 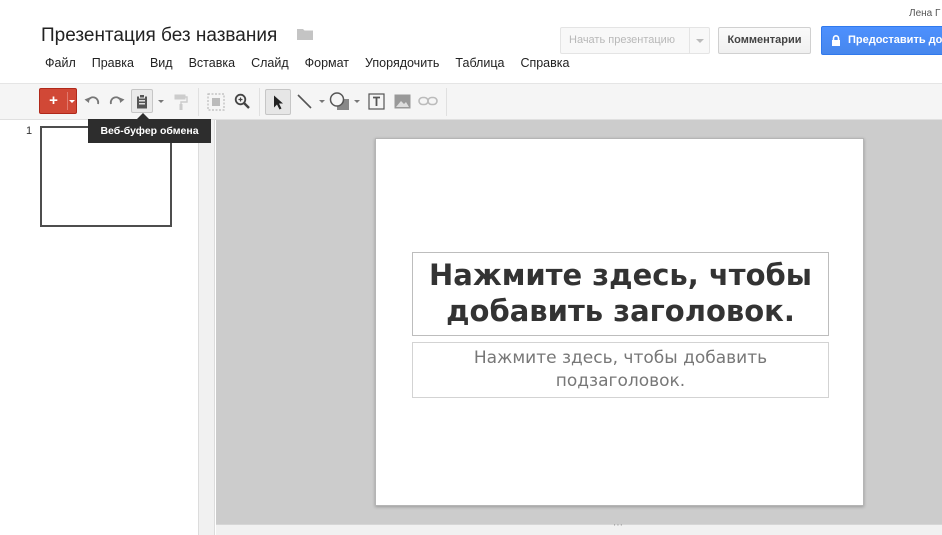 I want to click on paint-format-icon, so click(x=181, y=102).